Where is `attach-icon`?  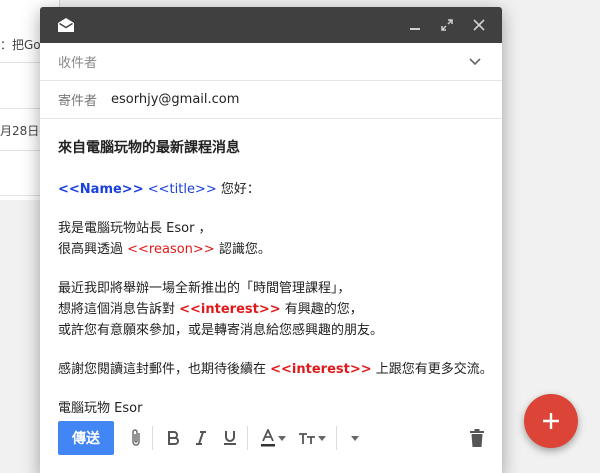
attach-icon is located at coordinates (136, 437).